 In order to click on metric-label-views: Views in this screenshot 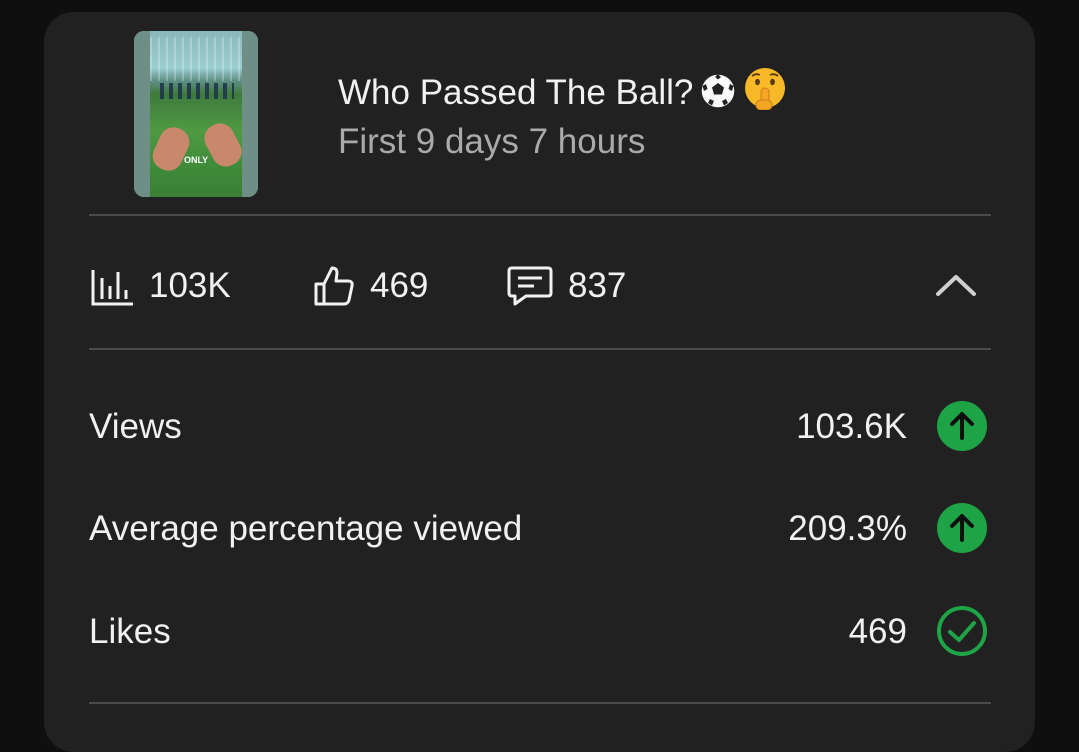, I will do `click(135, 426)`.